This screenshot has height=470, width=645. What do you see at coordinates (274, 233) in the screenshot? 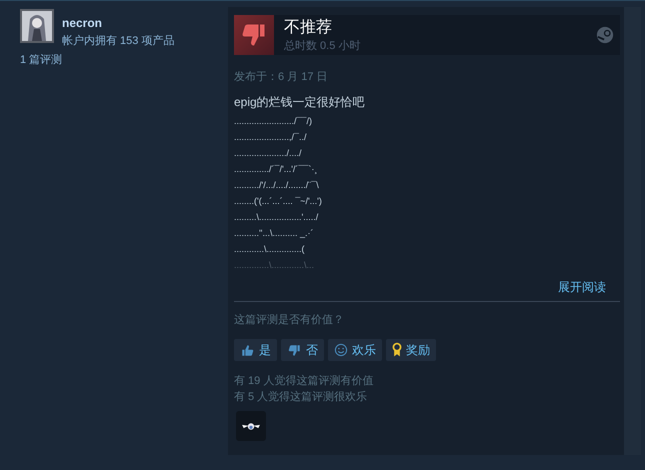
I see `ascii-art-line: ..........''...\.......... _.·´` at bounding box center [274, 233].